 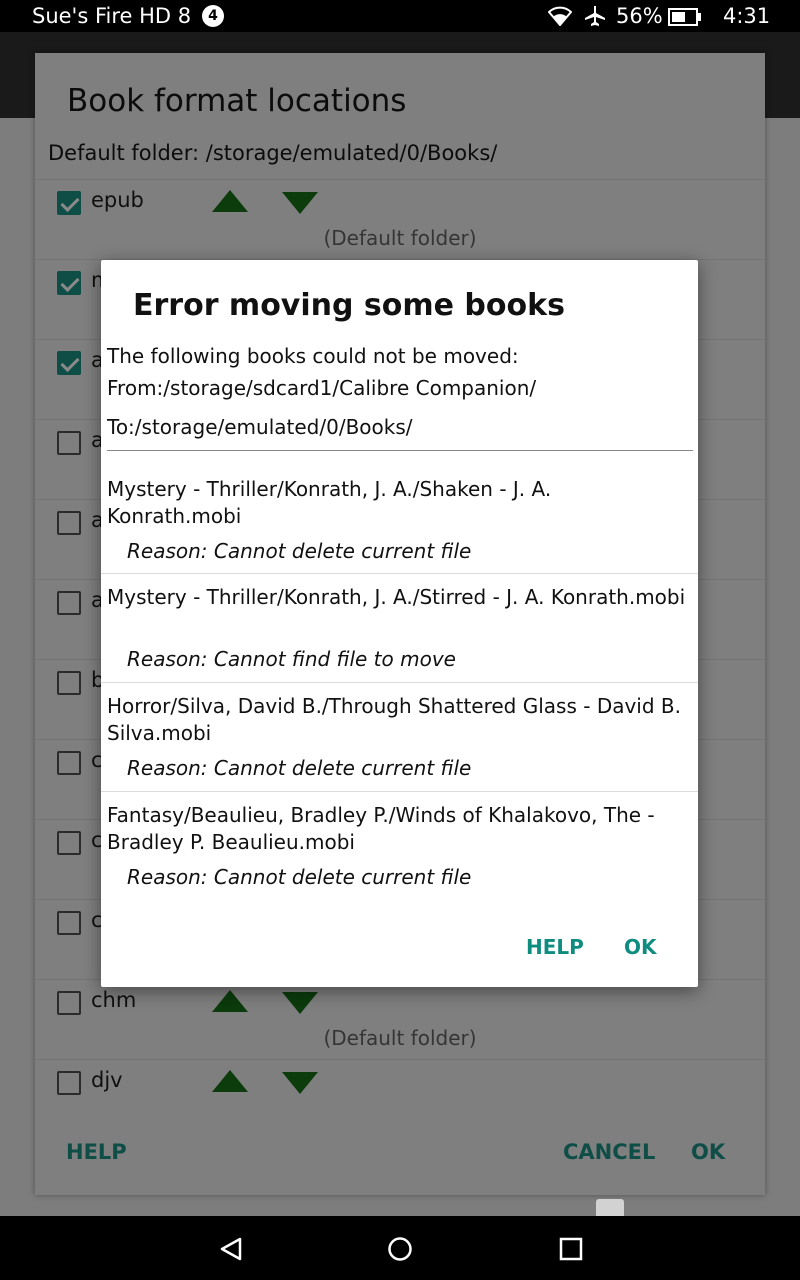 I want to click on clock: 4:31, so click(x=747, y=16).